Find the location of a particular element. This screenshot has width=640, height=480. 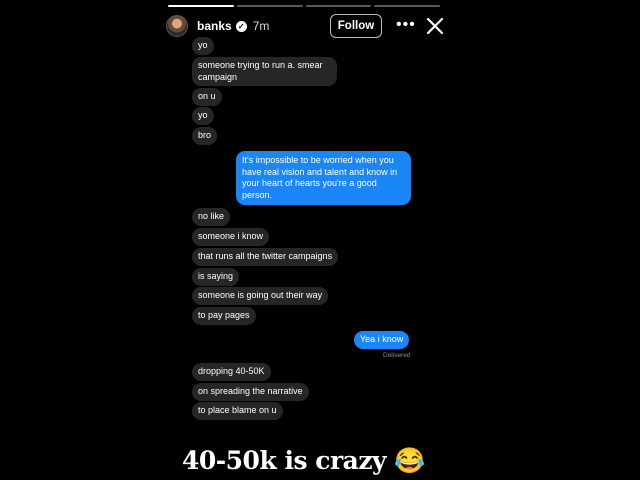

incoming-message: to place blame on u is located at coordinates (237, 411).